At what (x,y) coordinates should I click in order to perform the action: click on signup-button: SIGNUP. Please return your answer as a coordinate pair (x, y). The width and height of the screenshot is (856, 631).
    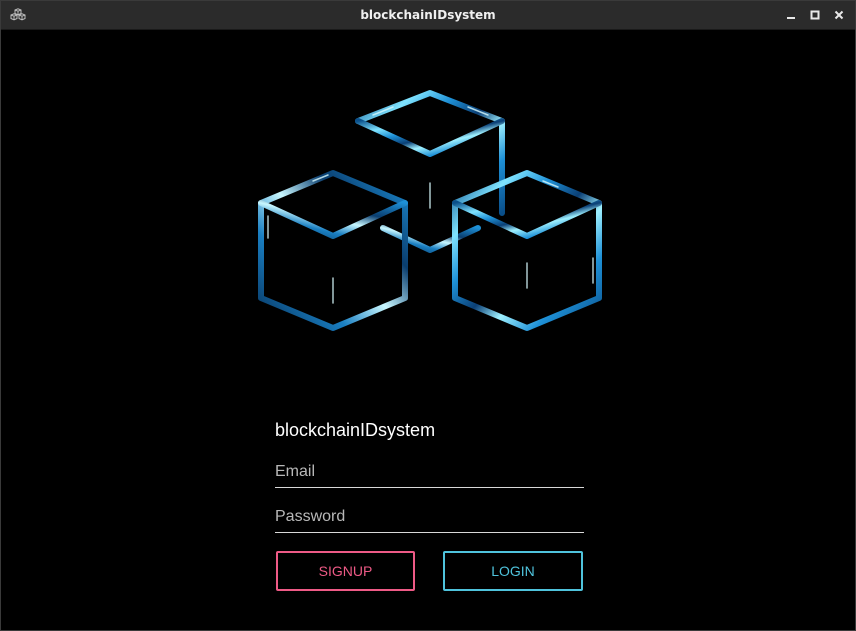
    Looking at the image, I should click on (345, 571).